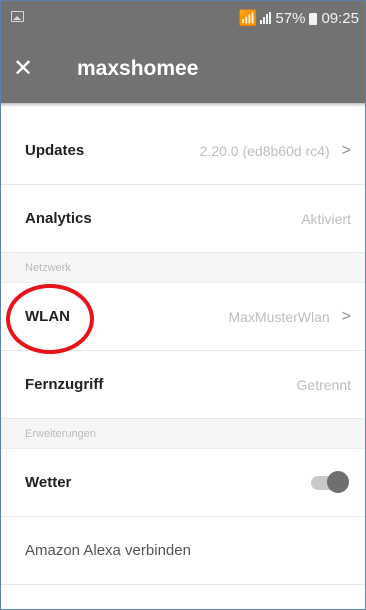  What do you see at coordinates (47, 316) in the screenshot?
I see `row-label: WLAN` at bounding box center [47, 316].